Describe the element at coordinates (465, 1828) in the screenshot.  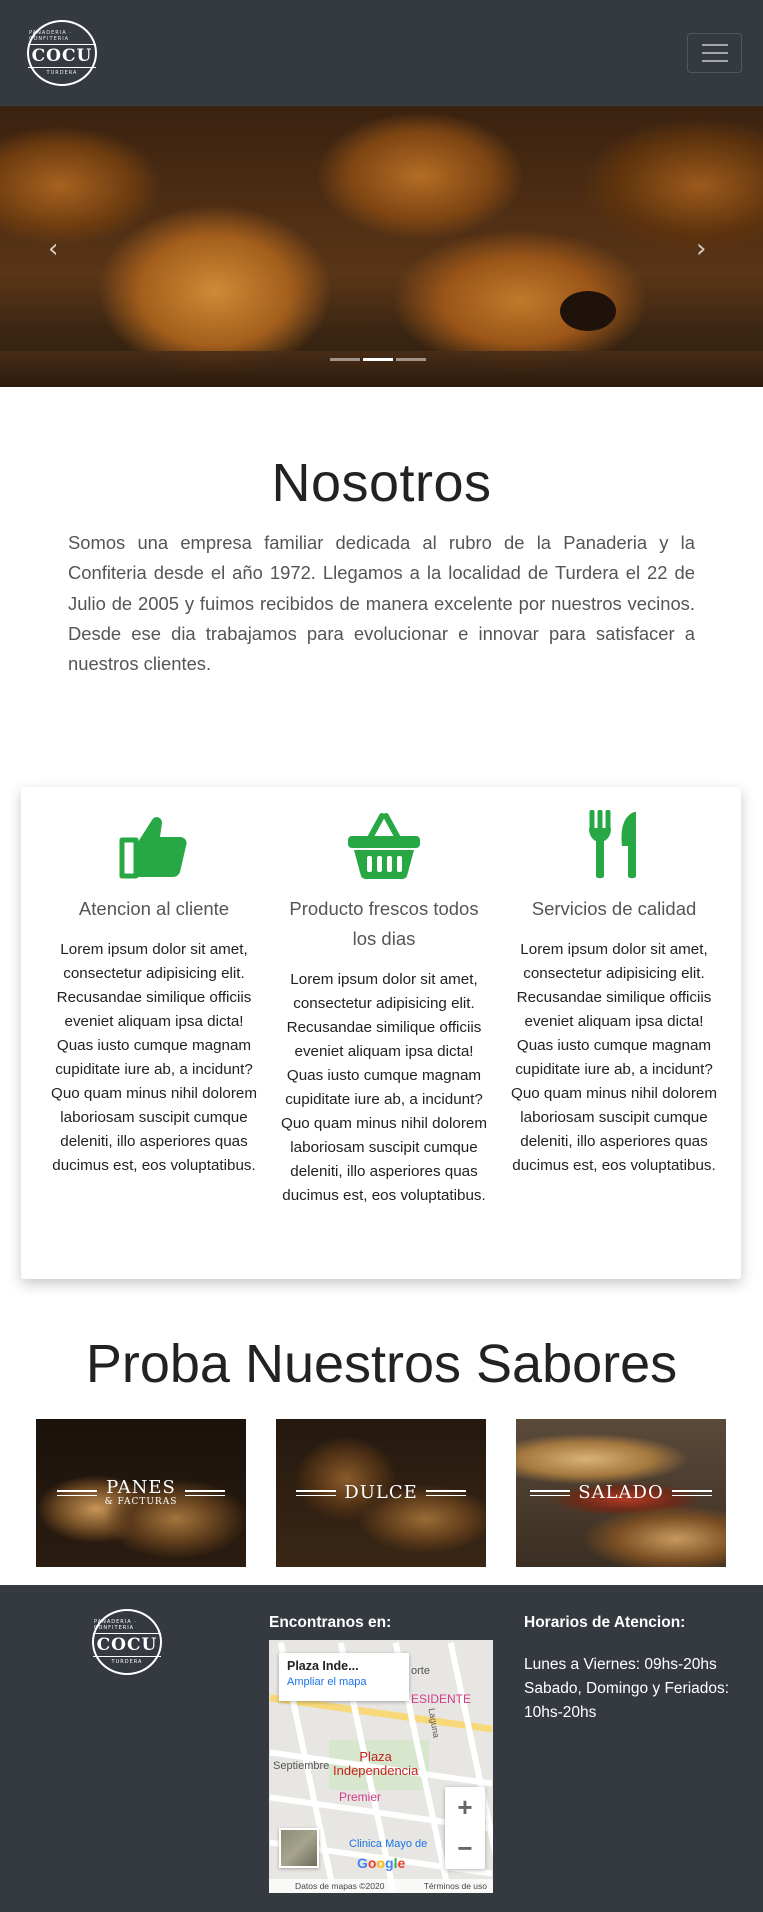
I see `map-zoom-controls: + −` at that location.